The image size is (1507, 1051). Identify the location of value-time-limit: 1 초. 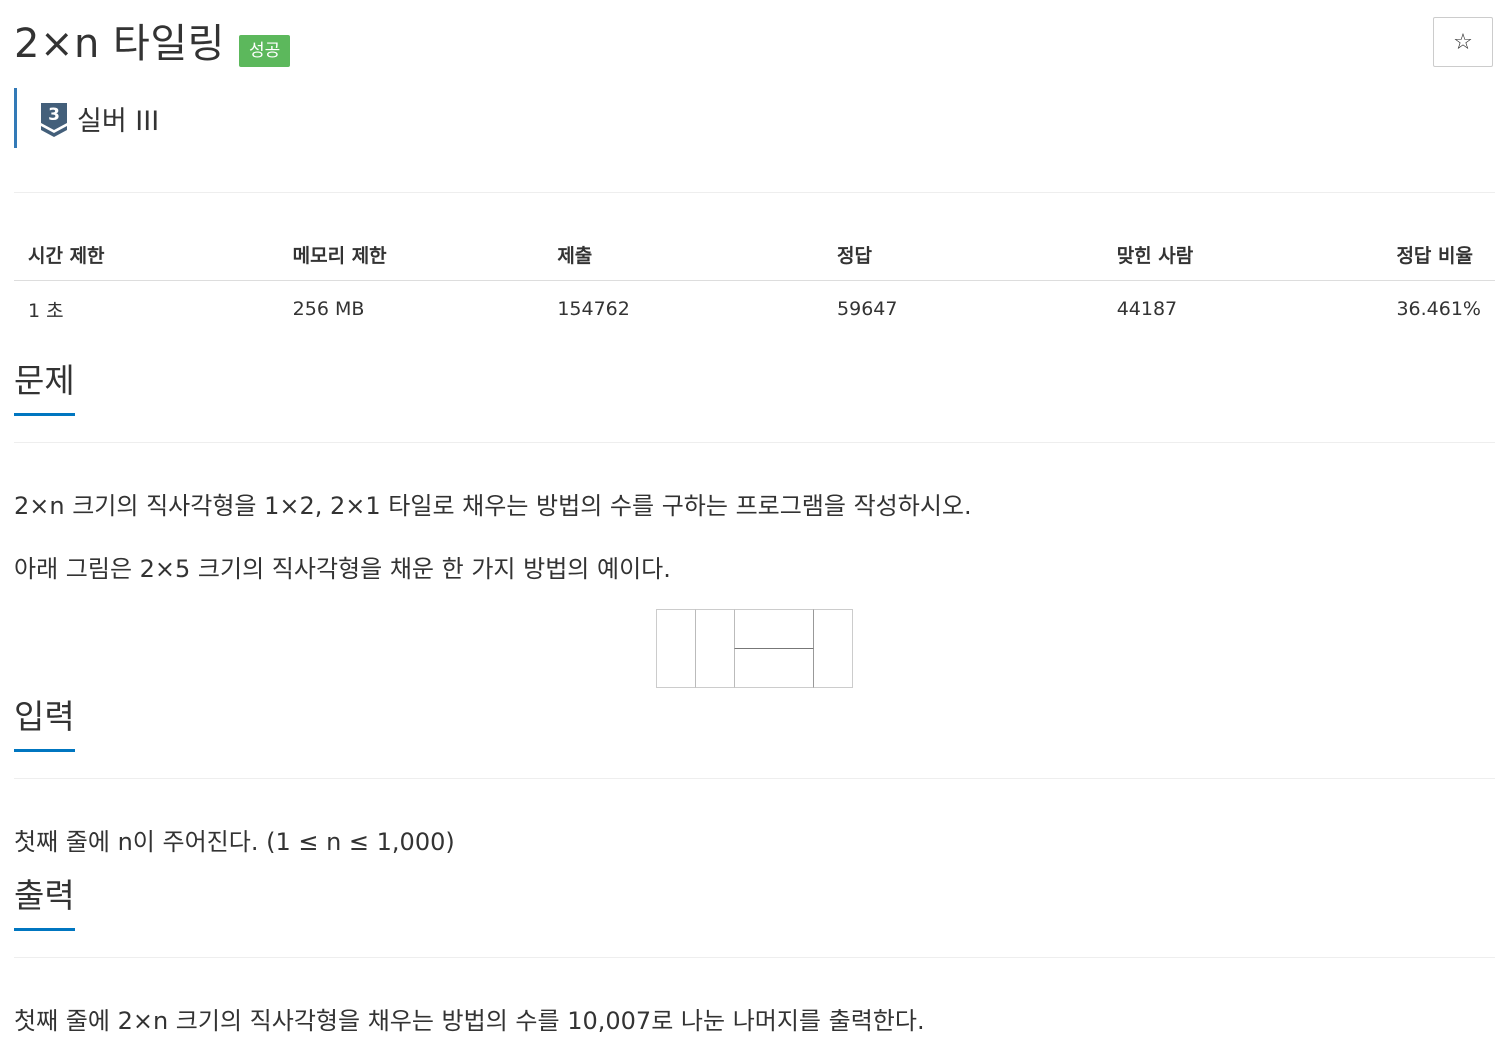
(46, 310).